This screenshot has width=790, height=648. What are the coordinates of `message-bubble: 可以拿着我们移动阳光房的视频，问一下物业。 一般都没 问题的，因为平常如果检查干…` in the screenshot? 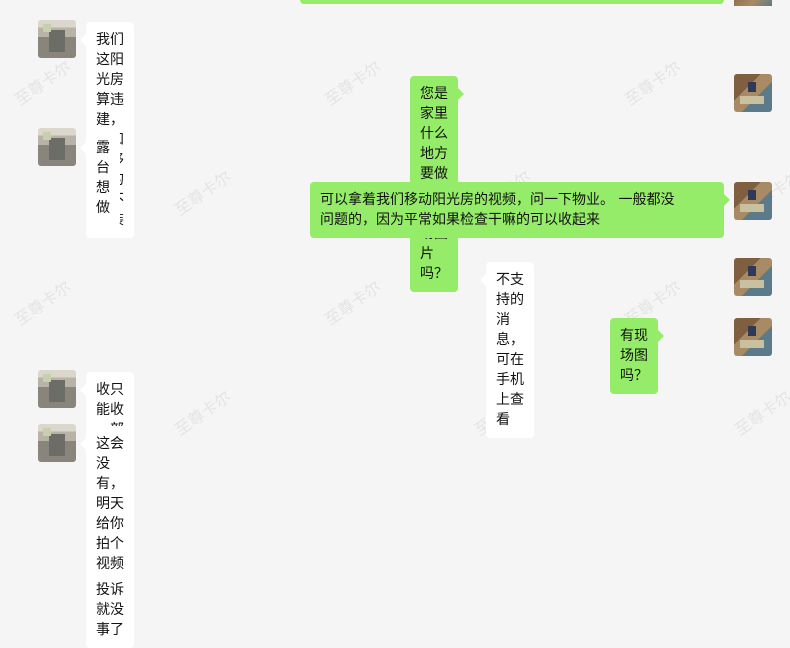 It's located at (520, 210).